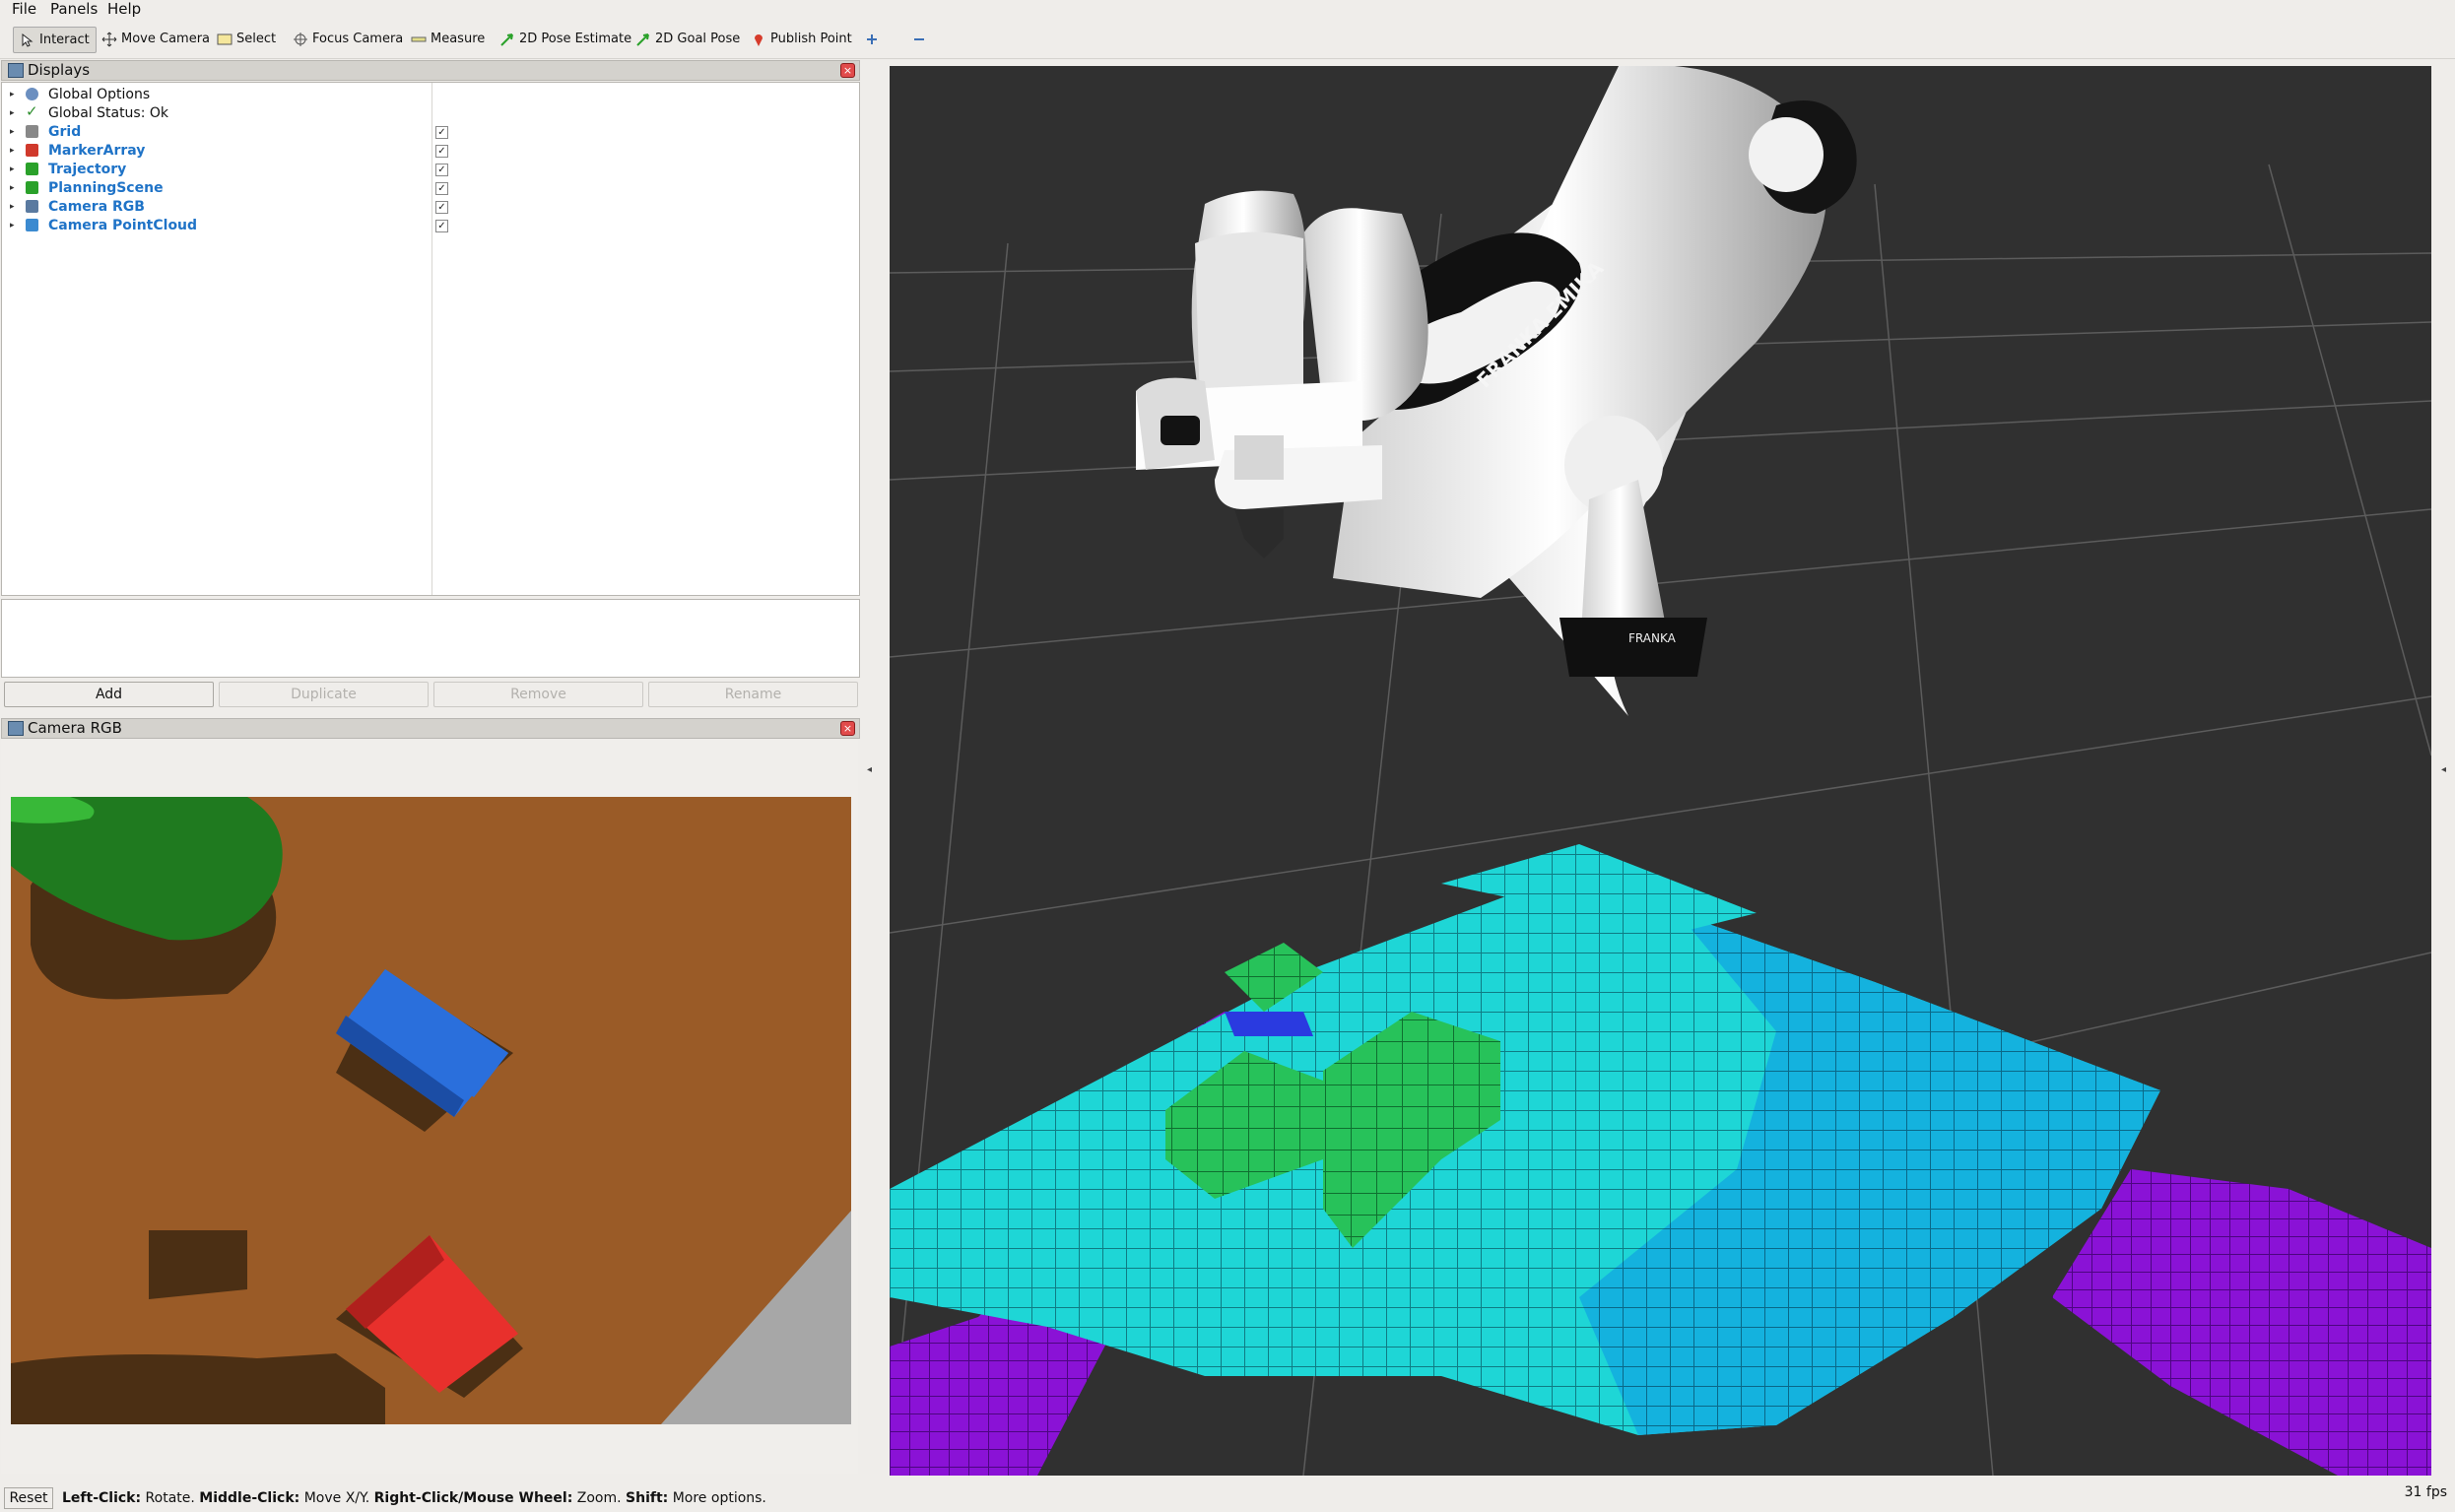 This screenshot has height=1512, width=2455. What do you see at coordinates (348, 39) in the screenshot?
I see `focus-camera-tool-button: Focus Camera` at bounding box center [348, 39].